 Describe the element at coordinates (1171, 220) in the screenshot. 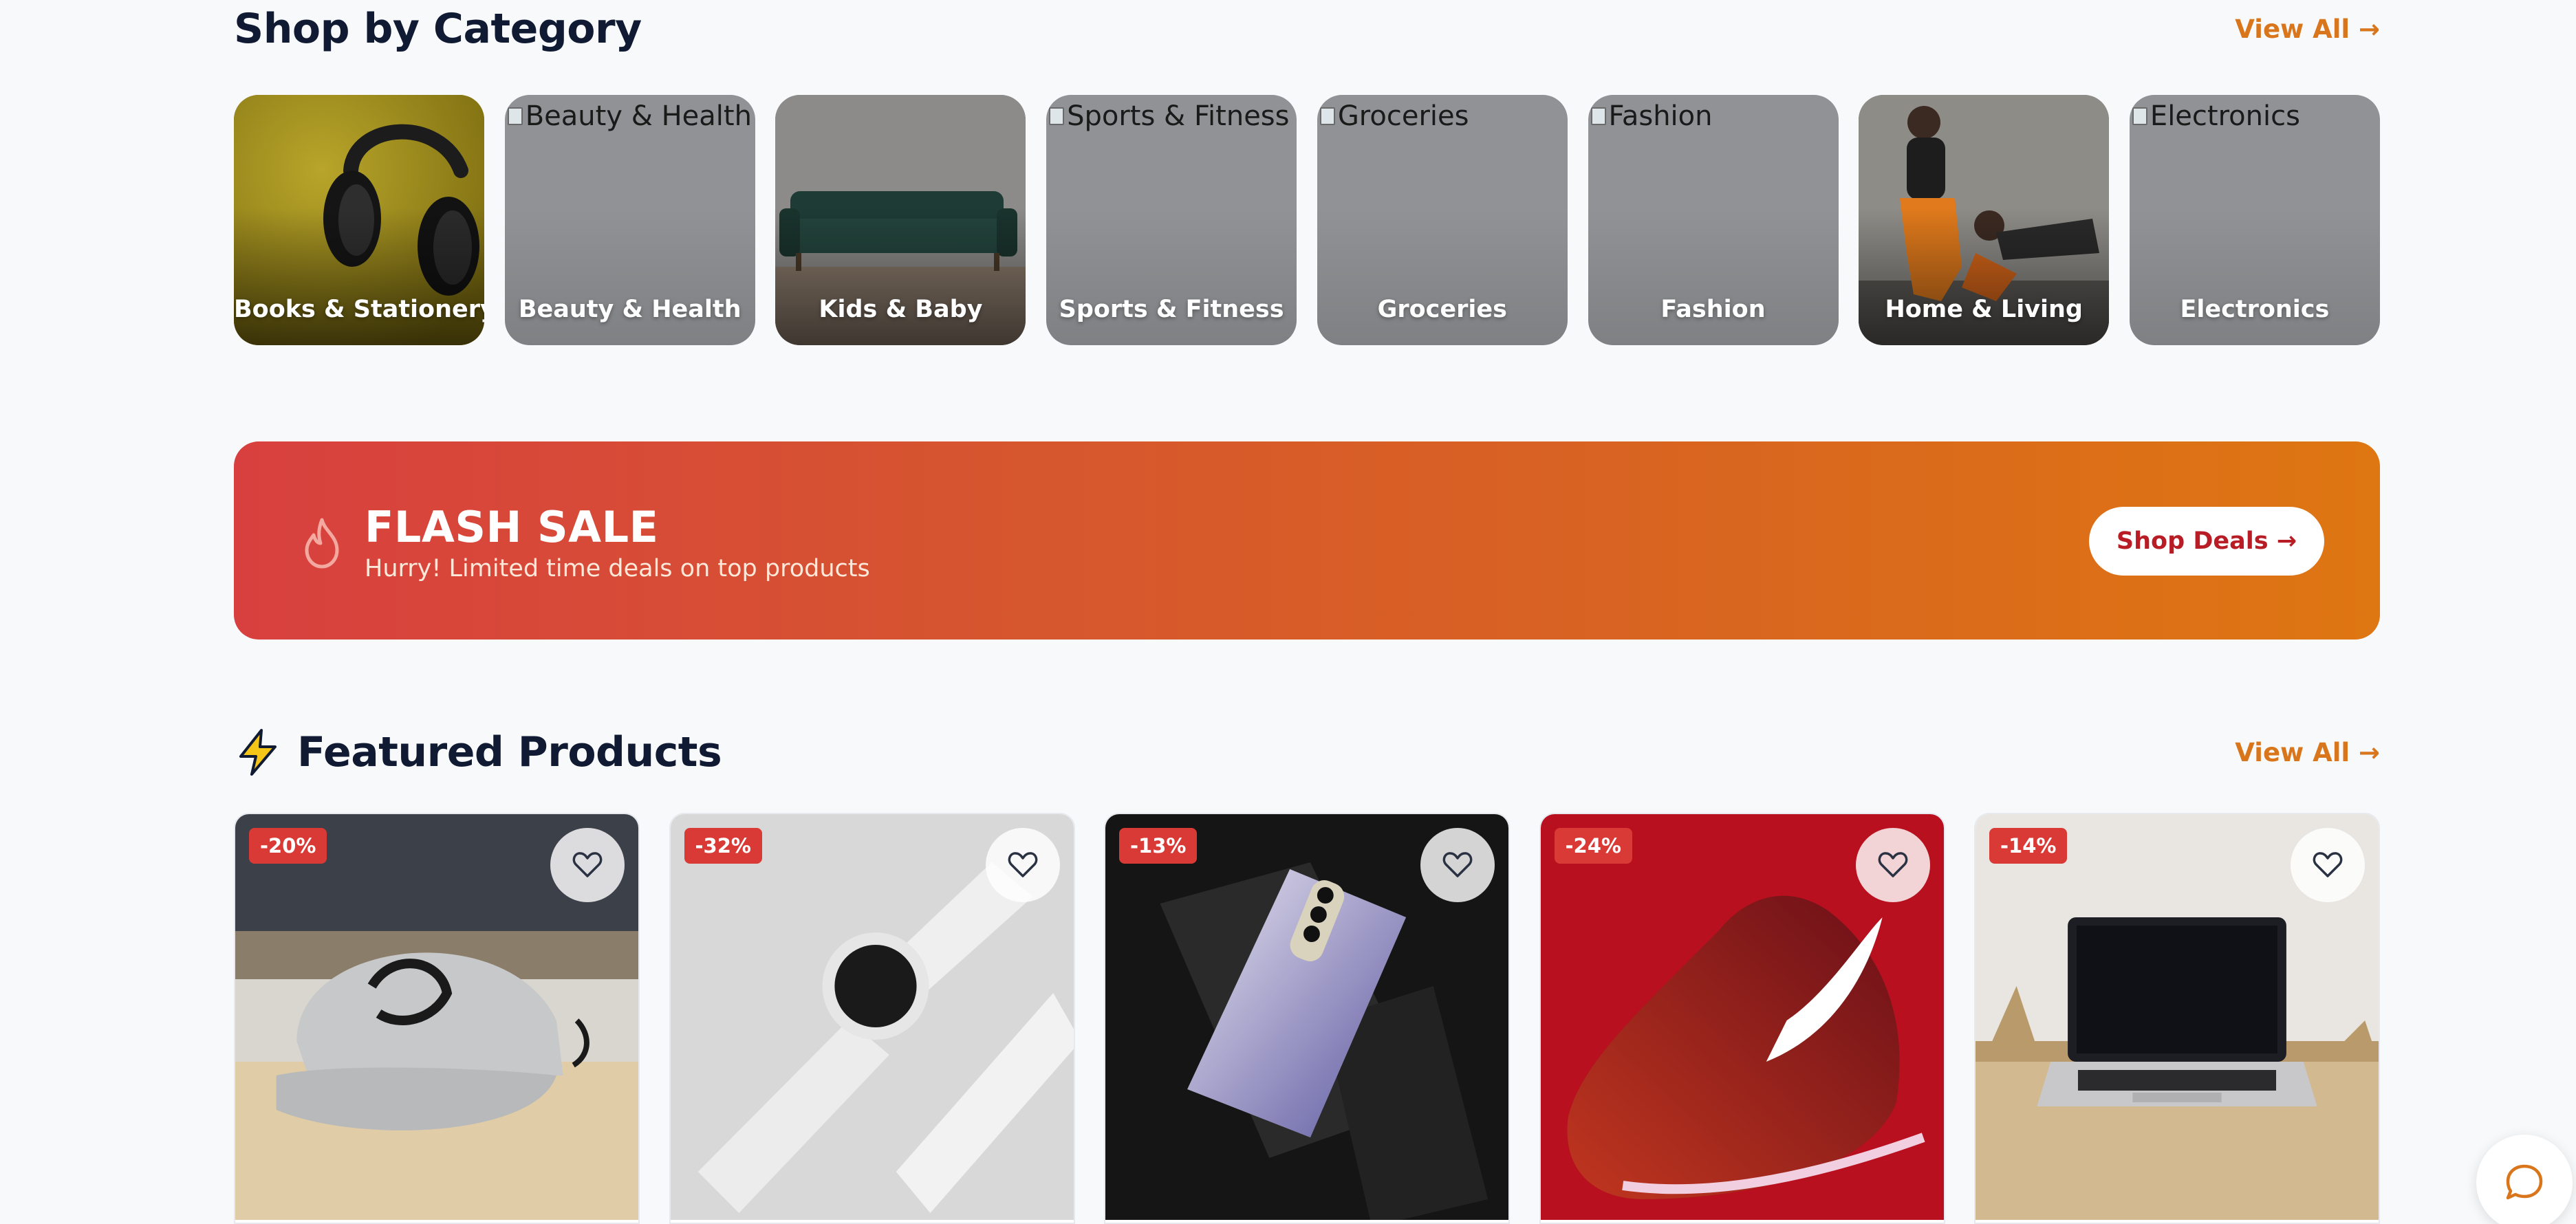

I see `category-tile-sports: Sports & Fitness Sports & Fitness` at that location.